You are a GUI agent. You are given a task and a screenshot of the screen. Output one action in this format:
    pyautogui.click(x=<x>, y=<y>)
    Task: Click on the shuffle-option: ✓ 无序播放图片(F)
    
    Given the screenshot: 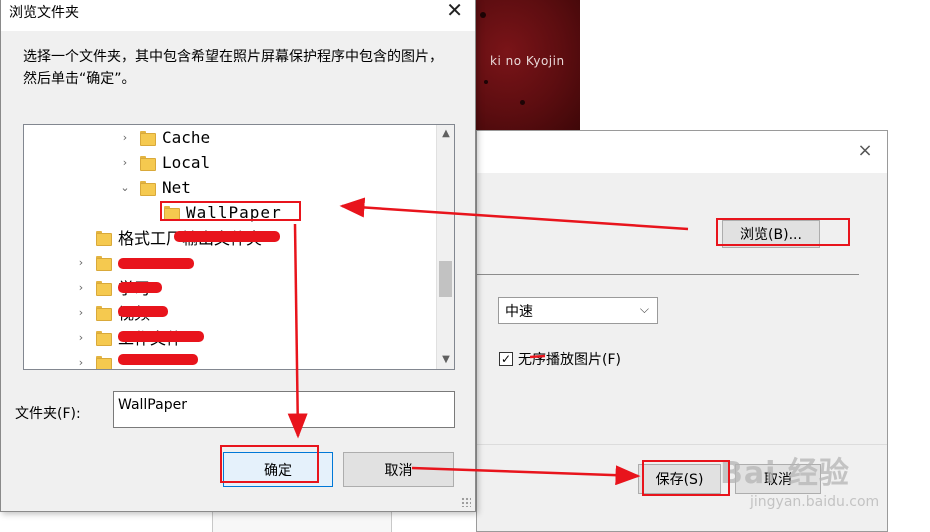 What is the action you would take?
    pyautogui.click(x=560, y=359)
    